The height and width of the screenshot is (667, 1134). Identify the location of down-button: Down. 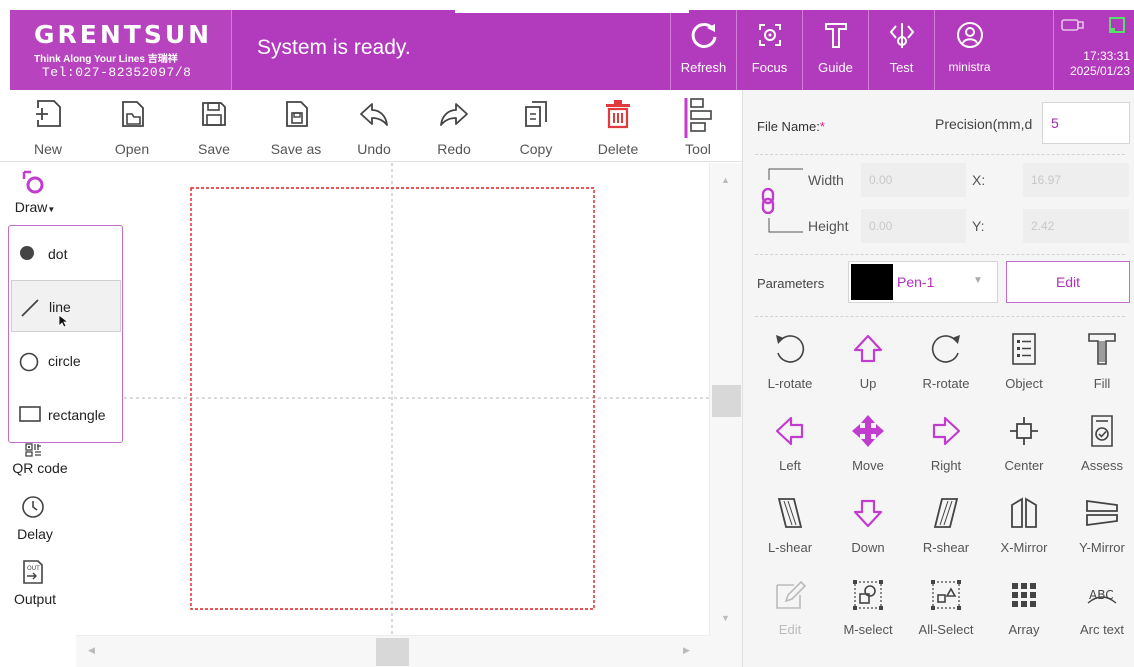
(868, 532).